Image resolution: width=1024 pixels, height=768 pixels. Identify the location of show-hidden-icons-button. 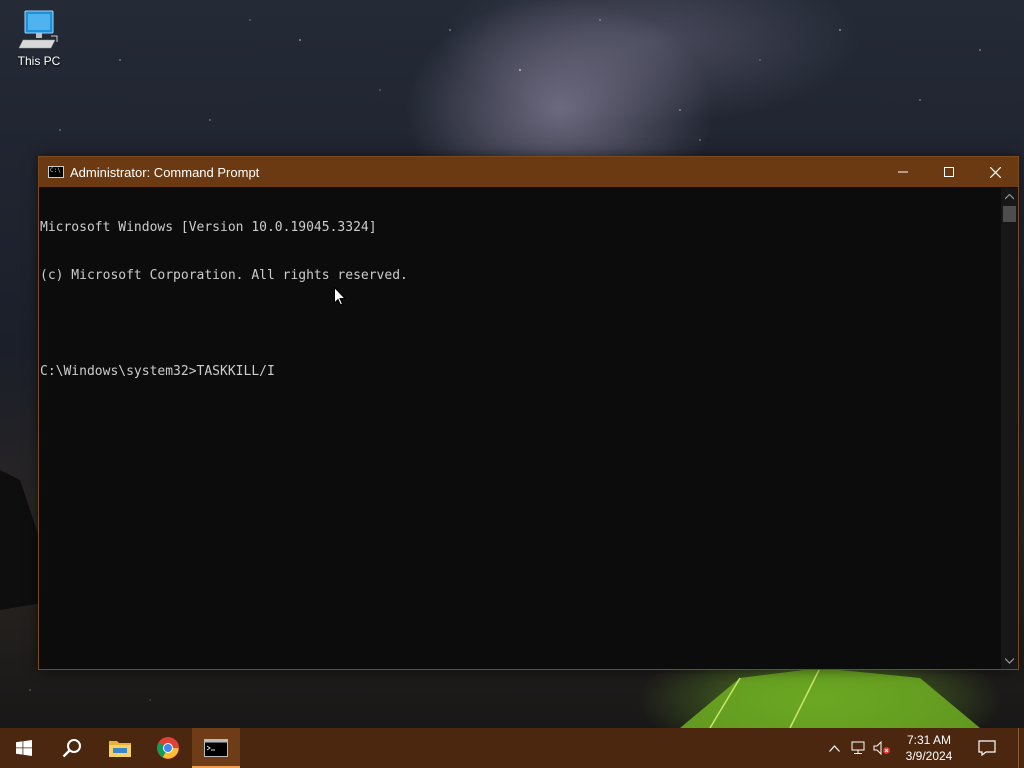
(834, 748).